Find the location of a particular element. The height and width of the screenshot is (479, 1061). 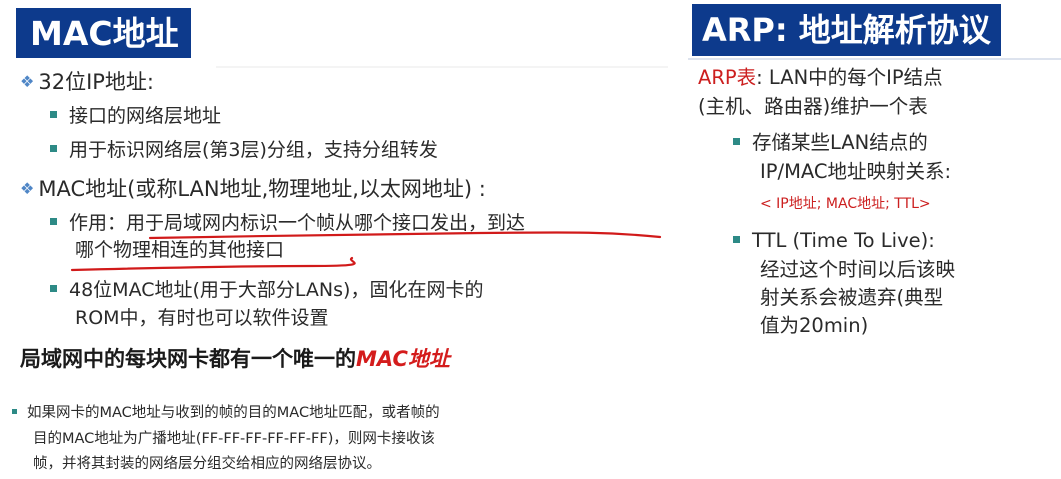

list-item-text: 存储某些LAN结点的 is located at coordinates (840, 142).